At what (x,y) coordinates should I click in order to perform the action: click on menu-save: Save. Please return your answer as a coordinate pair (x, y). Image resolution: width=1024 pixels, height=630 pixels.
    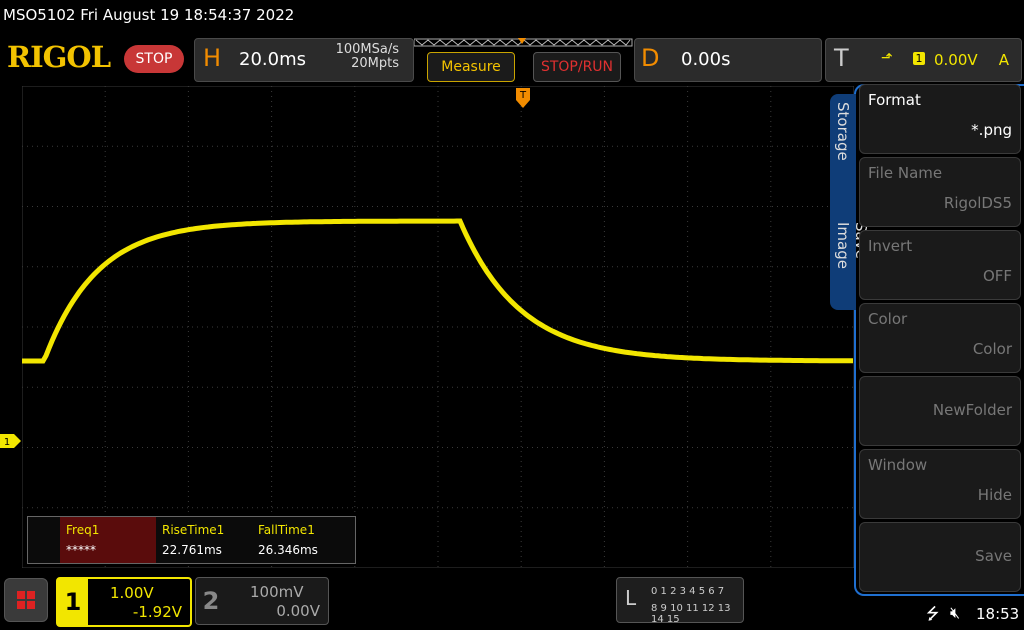
    Looking at the image, I should click on (940, 557).